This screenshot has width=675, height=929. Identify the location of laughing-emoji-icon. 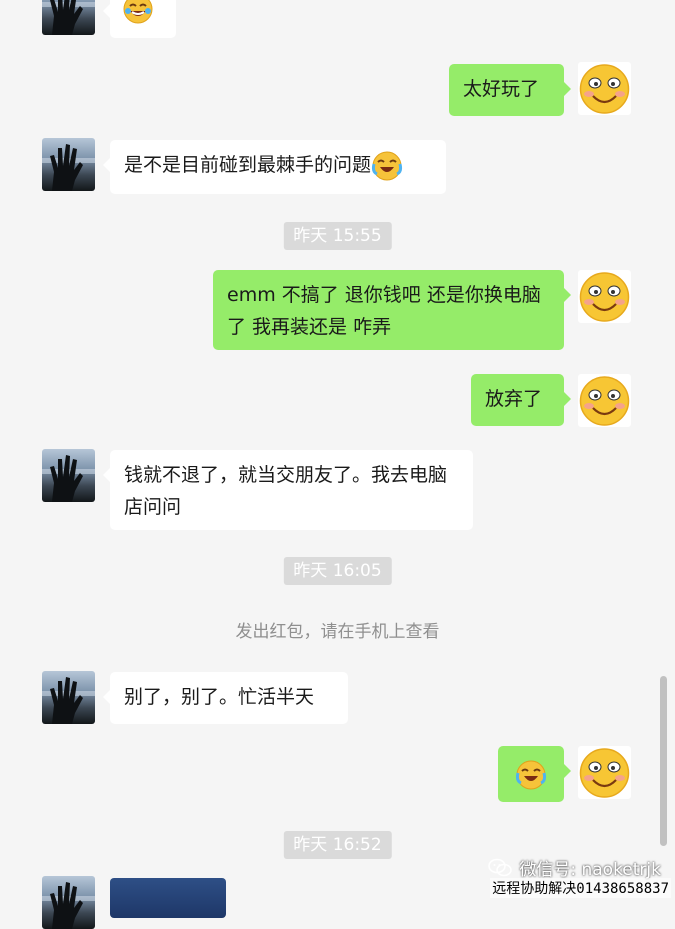
(138, 12).